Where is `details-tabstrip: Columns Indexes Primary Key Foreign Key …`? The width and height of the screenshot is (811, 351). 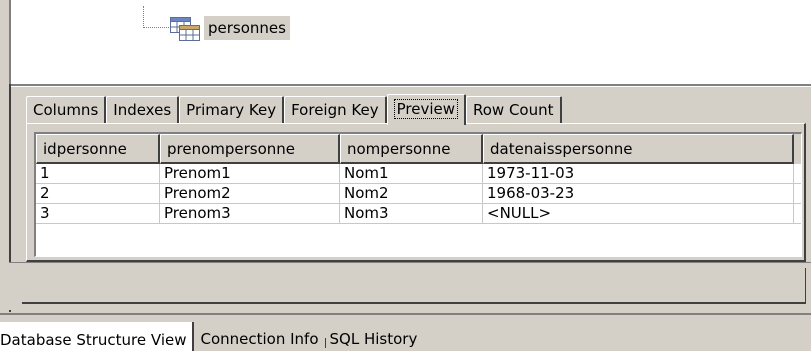
details-tabstrip: Columns Indexes Primary Key Foreign Key … is located at coordinates (294, 108).